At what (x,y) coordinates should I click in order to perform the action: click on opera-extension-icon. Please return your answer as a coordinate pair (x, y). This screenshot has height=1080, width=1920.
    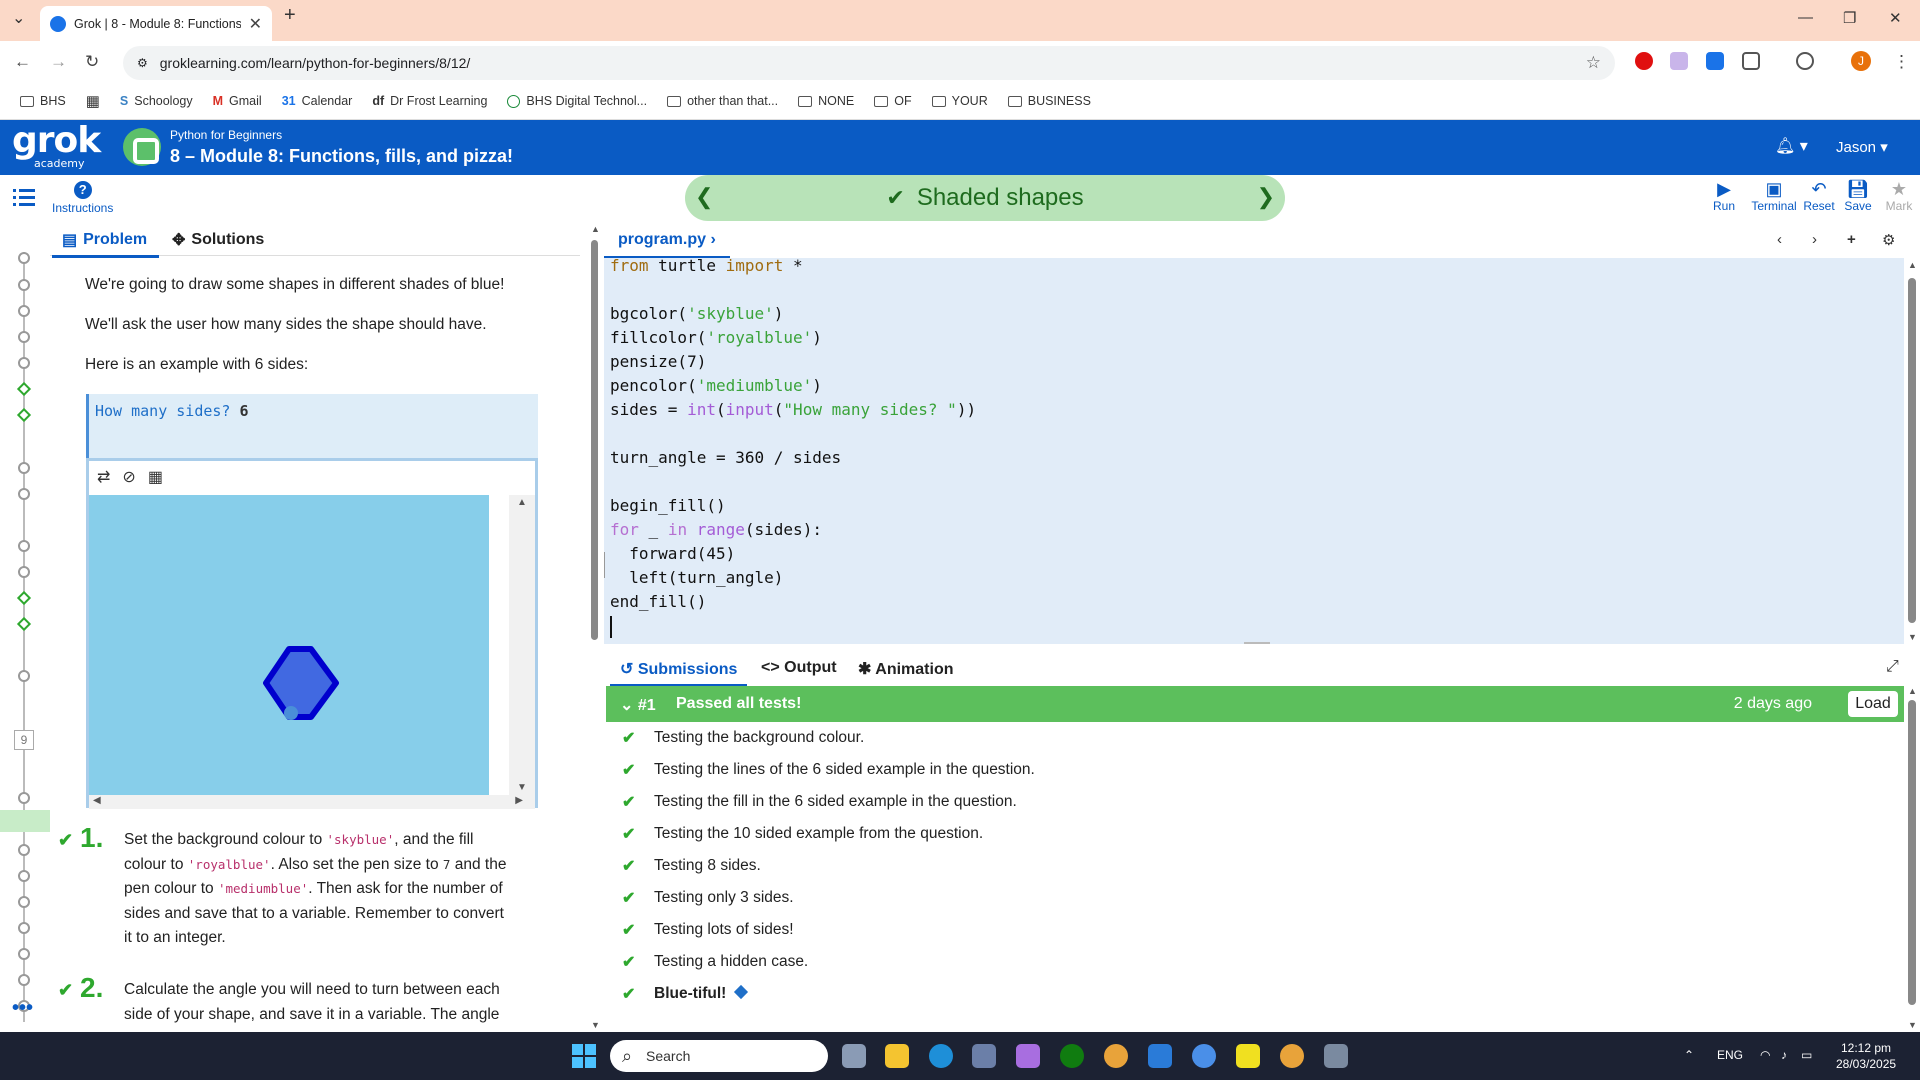
    Looking at the image, I should click on (1644, 61).